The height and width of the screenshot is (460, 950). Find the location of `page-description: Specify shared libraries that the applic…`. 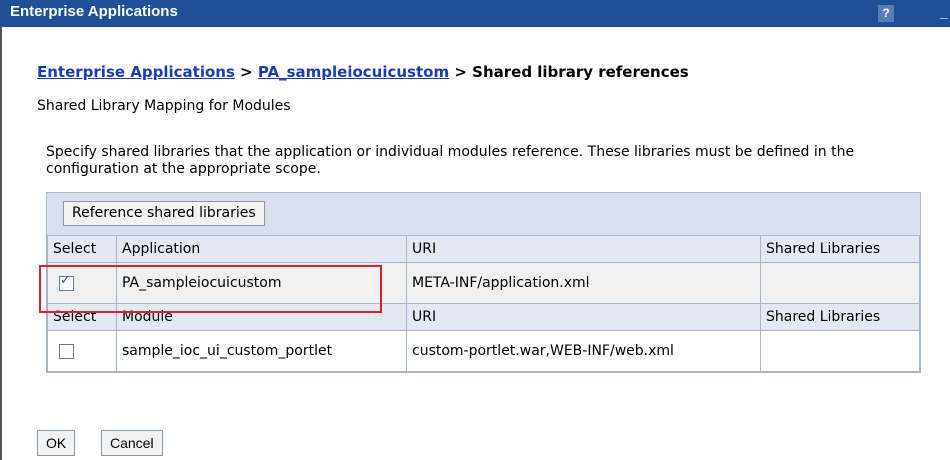

page-description: Specify shared libraries that the applic… is located at coordinates (450, 160).